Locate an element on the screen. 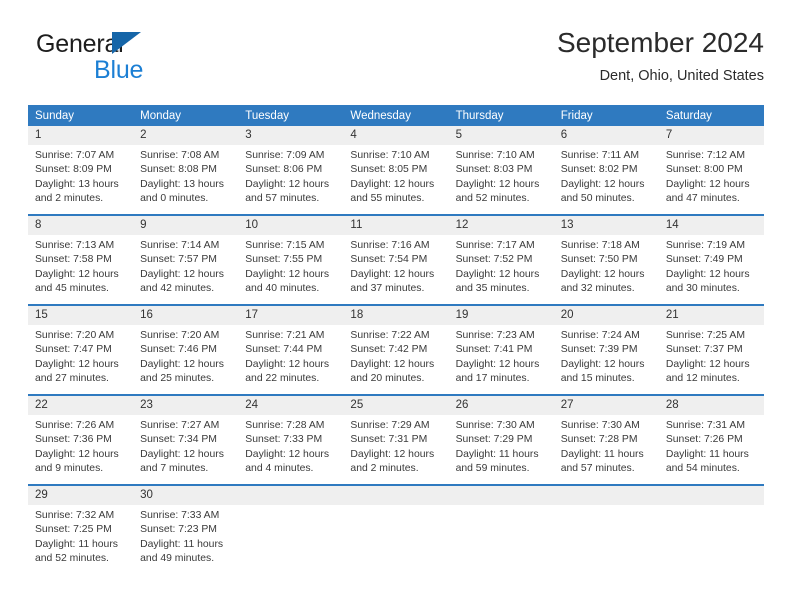 Image resolution: width=792 pixels, height=612 pixels. sunset-text: Sunset: 8:00 PM is located at coordinates (704, 170).